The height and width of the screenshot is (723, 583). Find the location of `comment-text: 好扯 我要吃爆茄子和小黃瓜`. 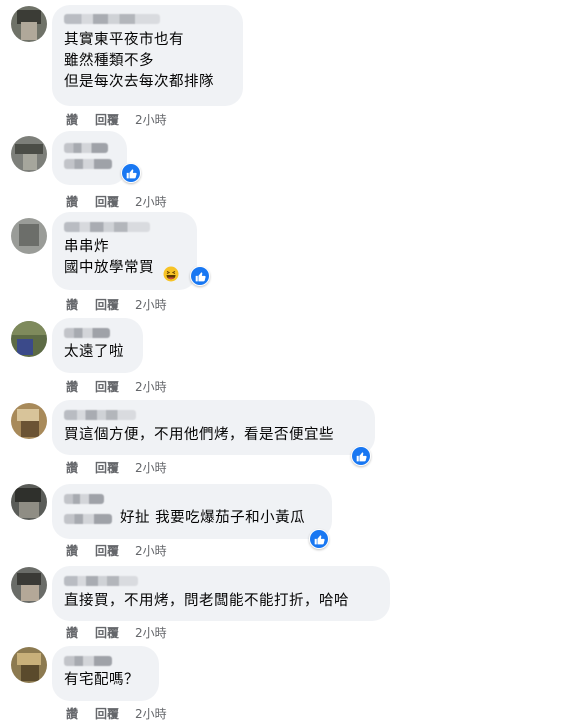

comment-text: 好扯 我要吃爆茄子和小黃瓜 is located at coordinates (213, 518).